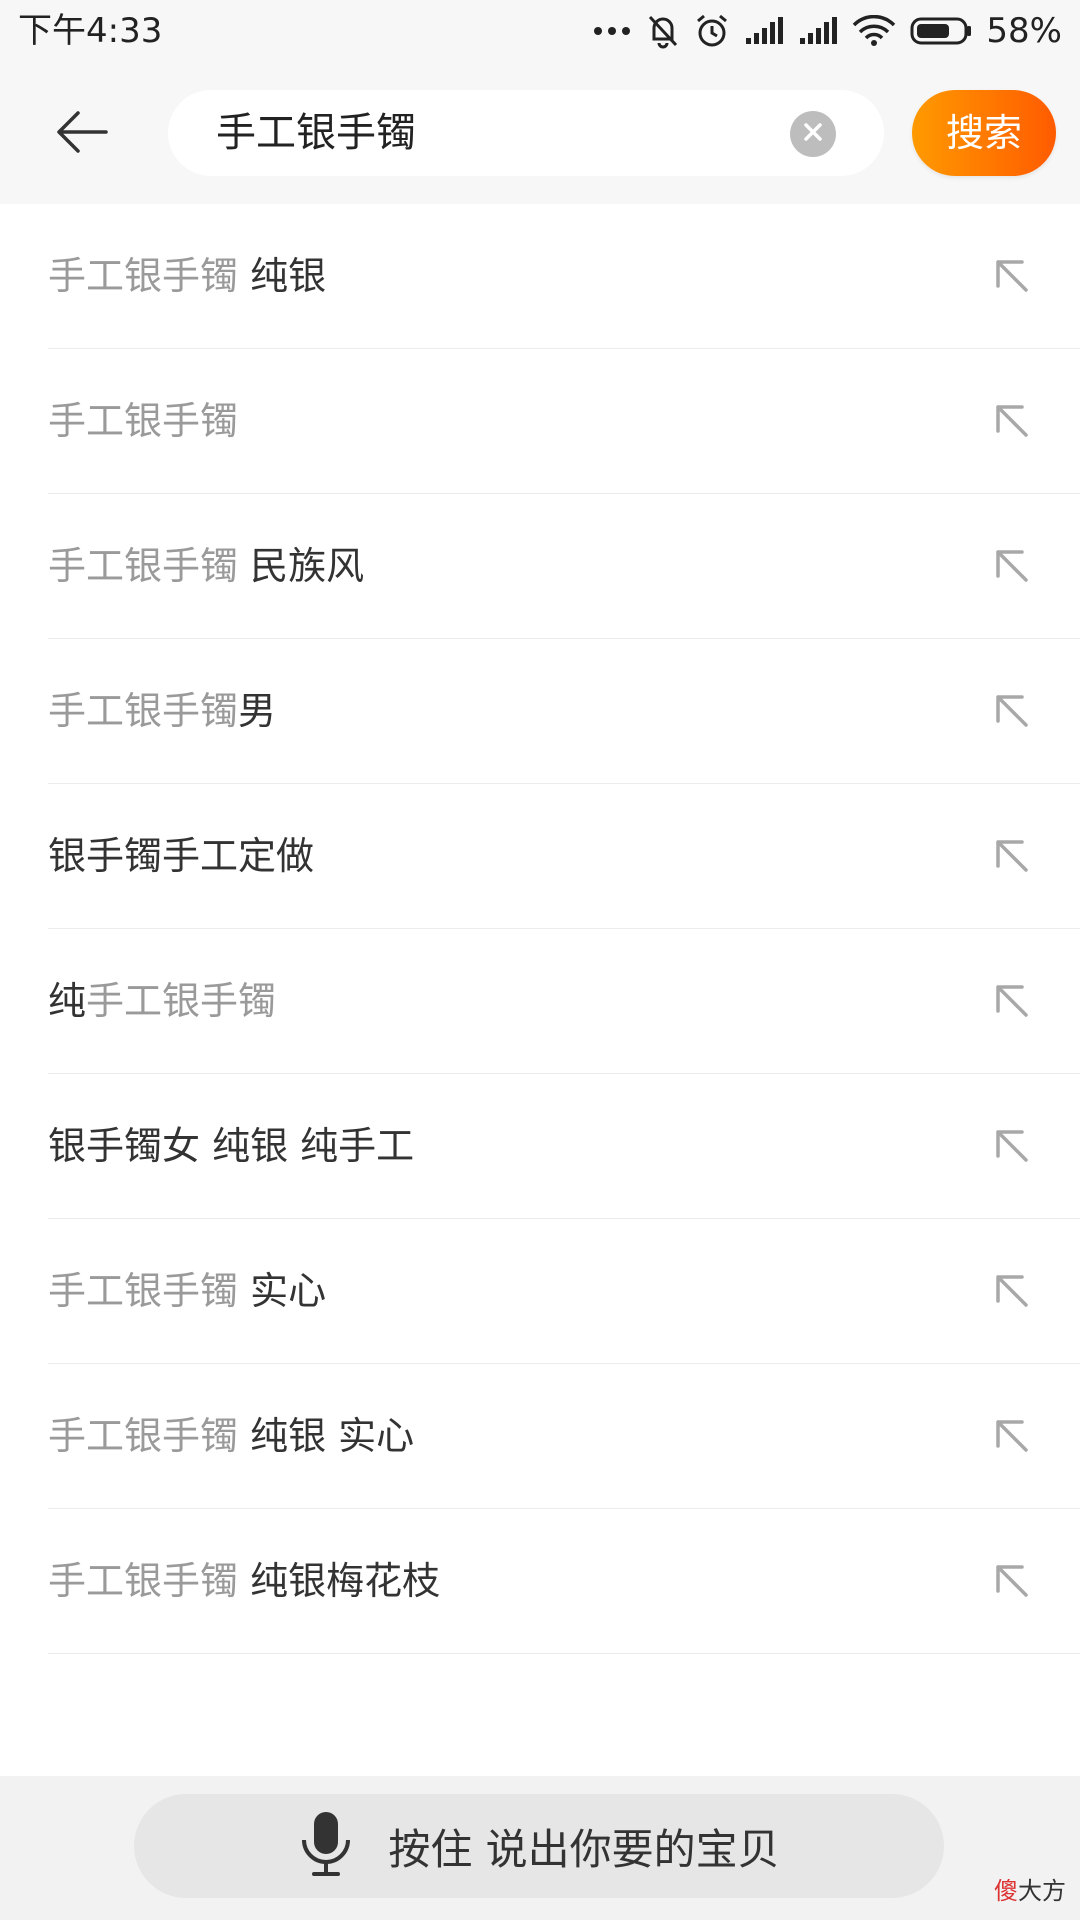  I want to click on wifi-icon, so click(874, 31).